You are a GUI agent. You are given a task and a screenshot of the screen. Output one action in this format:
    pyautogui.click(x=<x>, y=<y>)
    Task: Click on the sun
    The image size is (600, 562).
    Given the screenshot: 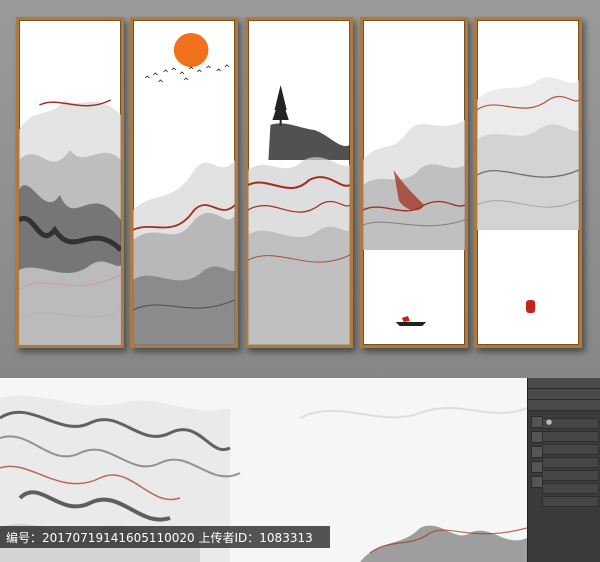 What is the action you would take?
    pyautogui.click(x=191, y=50)
    